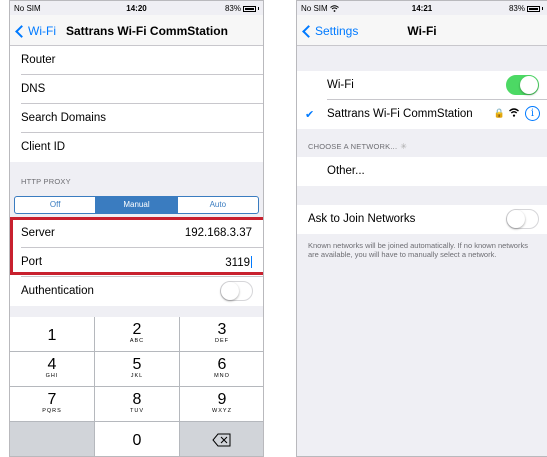 The width and height of the screenshot is (547, 457). I want to click on connected-network-row: ✔ Sattrans Wi-Fi CommStation 🔒 i, so click(422, 114).